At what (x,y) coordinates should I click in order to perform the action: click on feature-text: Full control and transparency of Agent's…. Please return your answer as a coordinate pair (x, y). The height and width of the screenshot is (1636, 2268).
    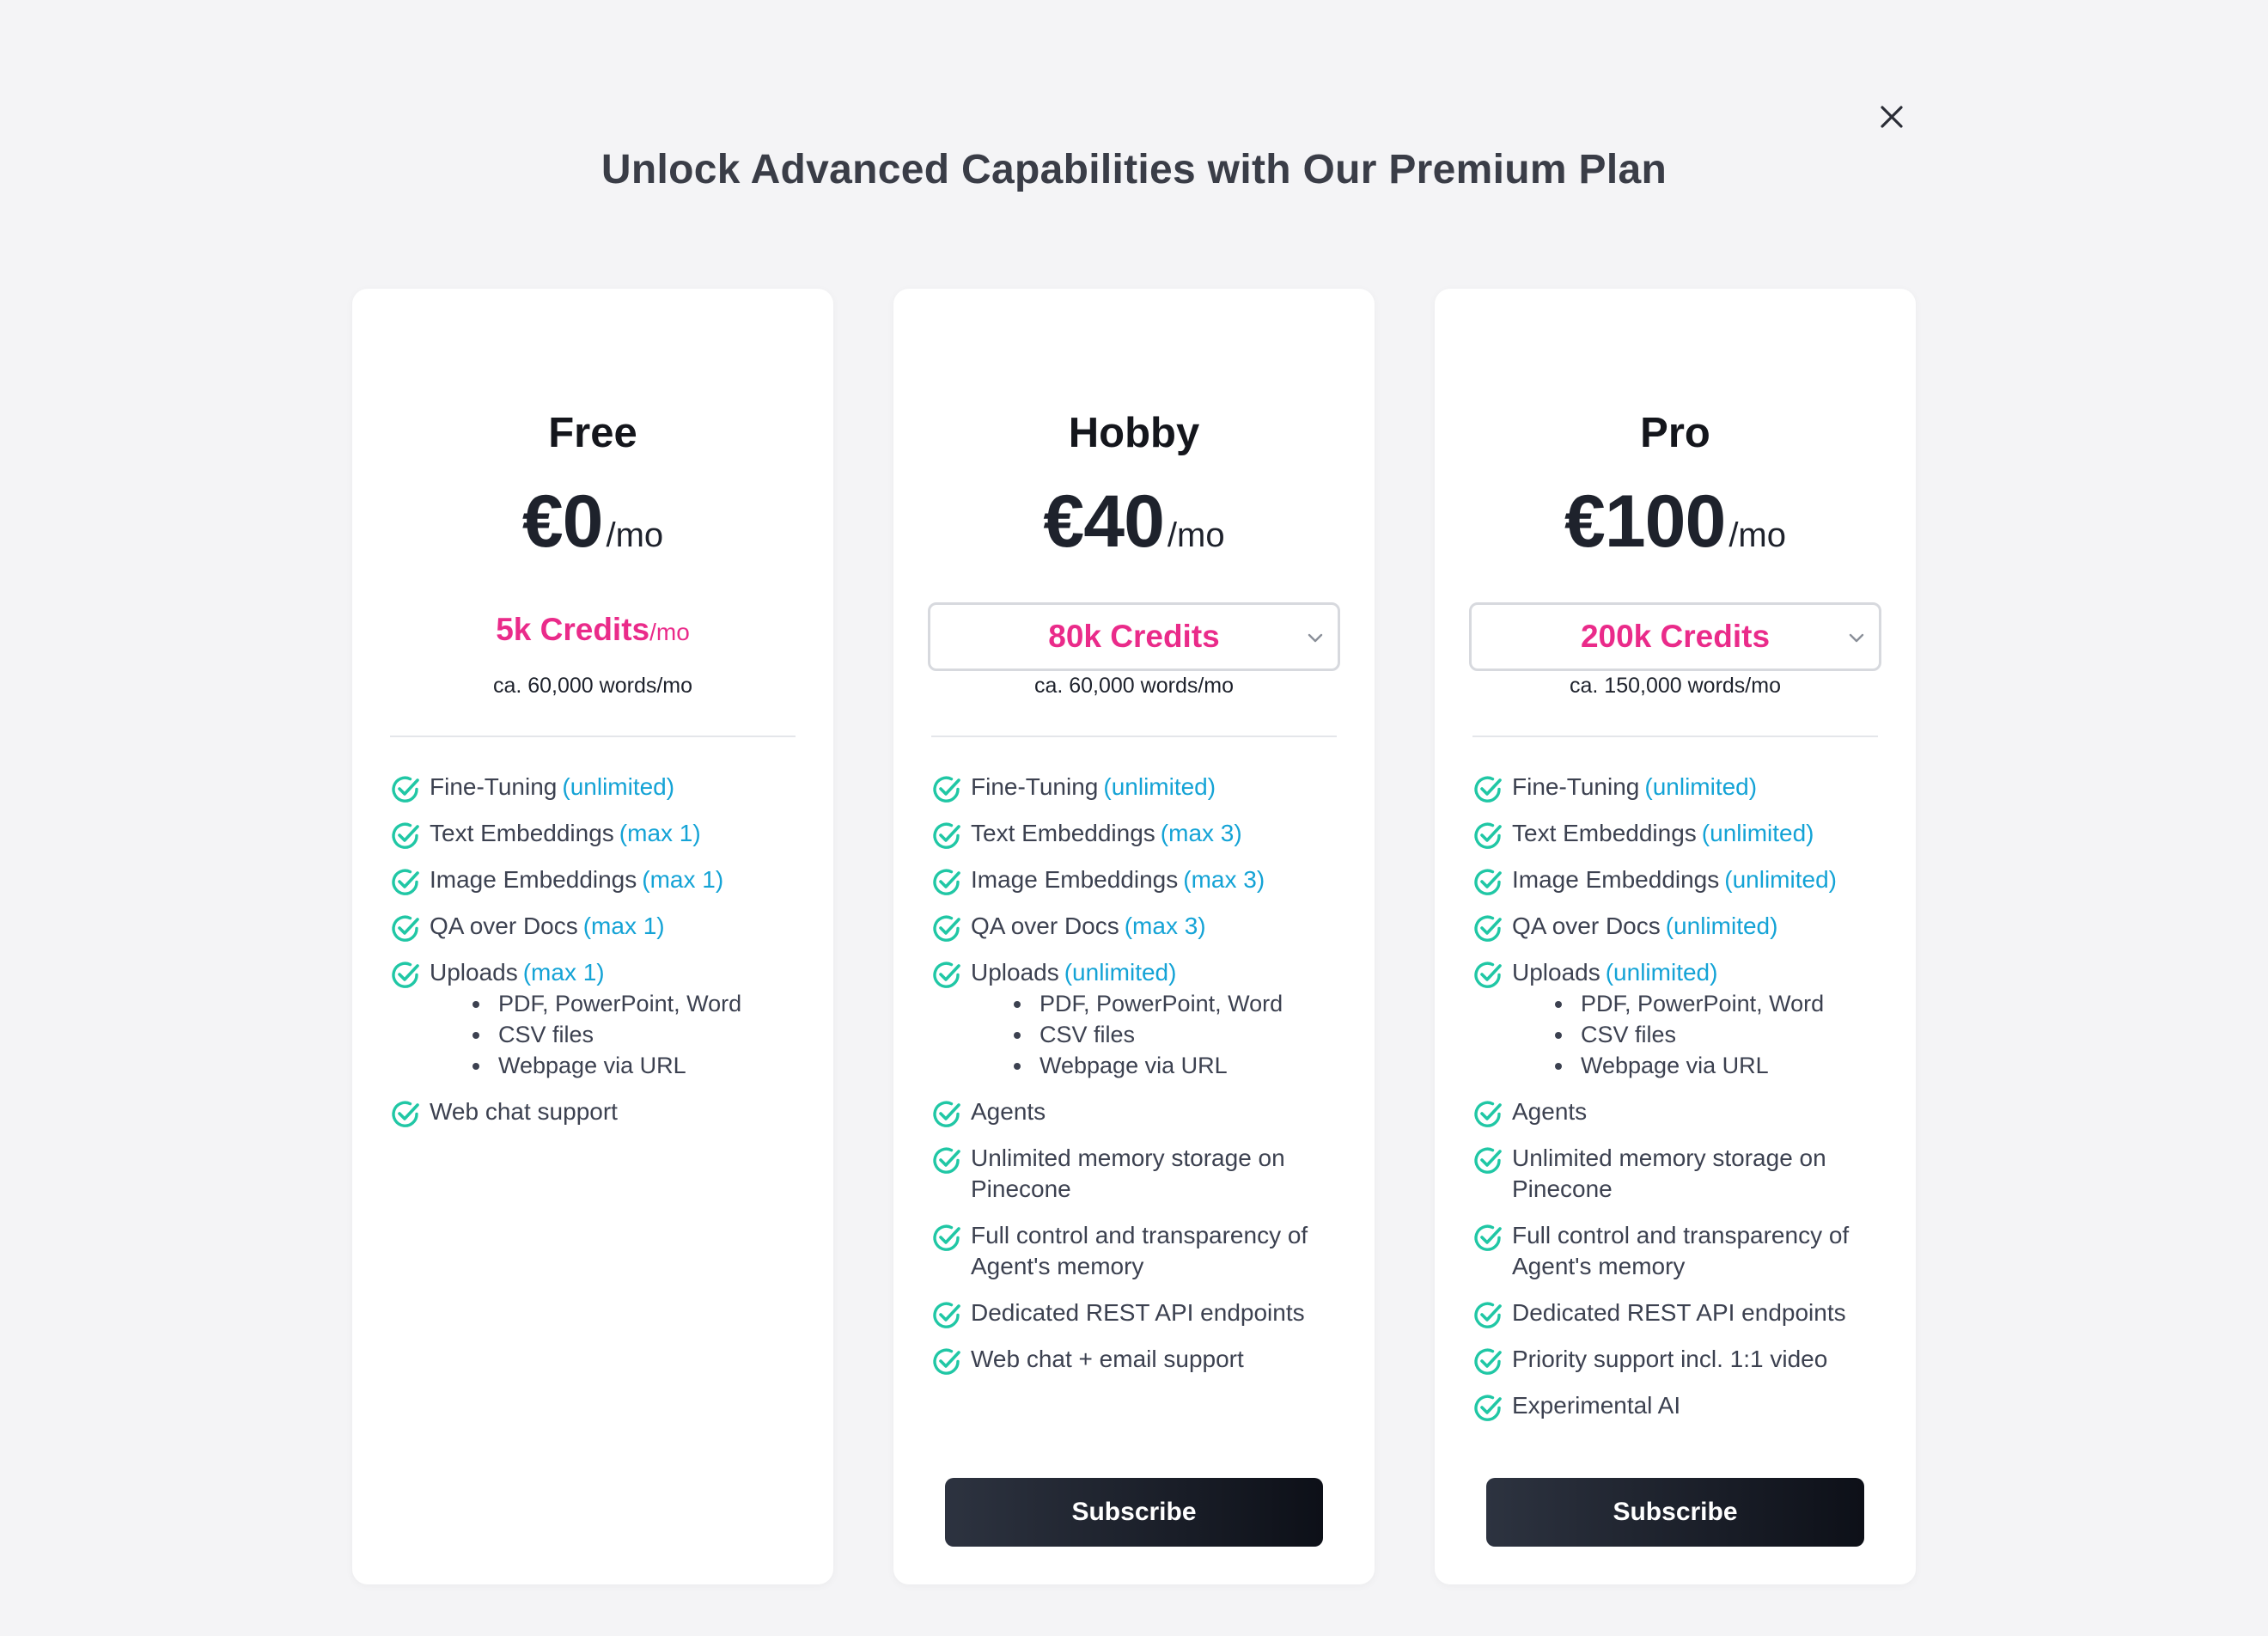
    Looking at the image, I should click on (1139, 1250).